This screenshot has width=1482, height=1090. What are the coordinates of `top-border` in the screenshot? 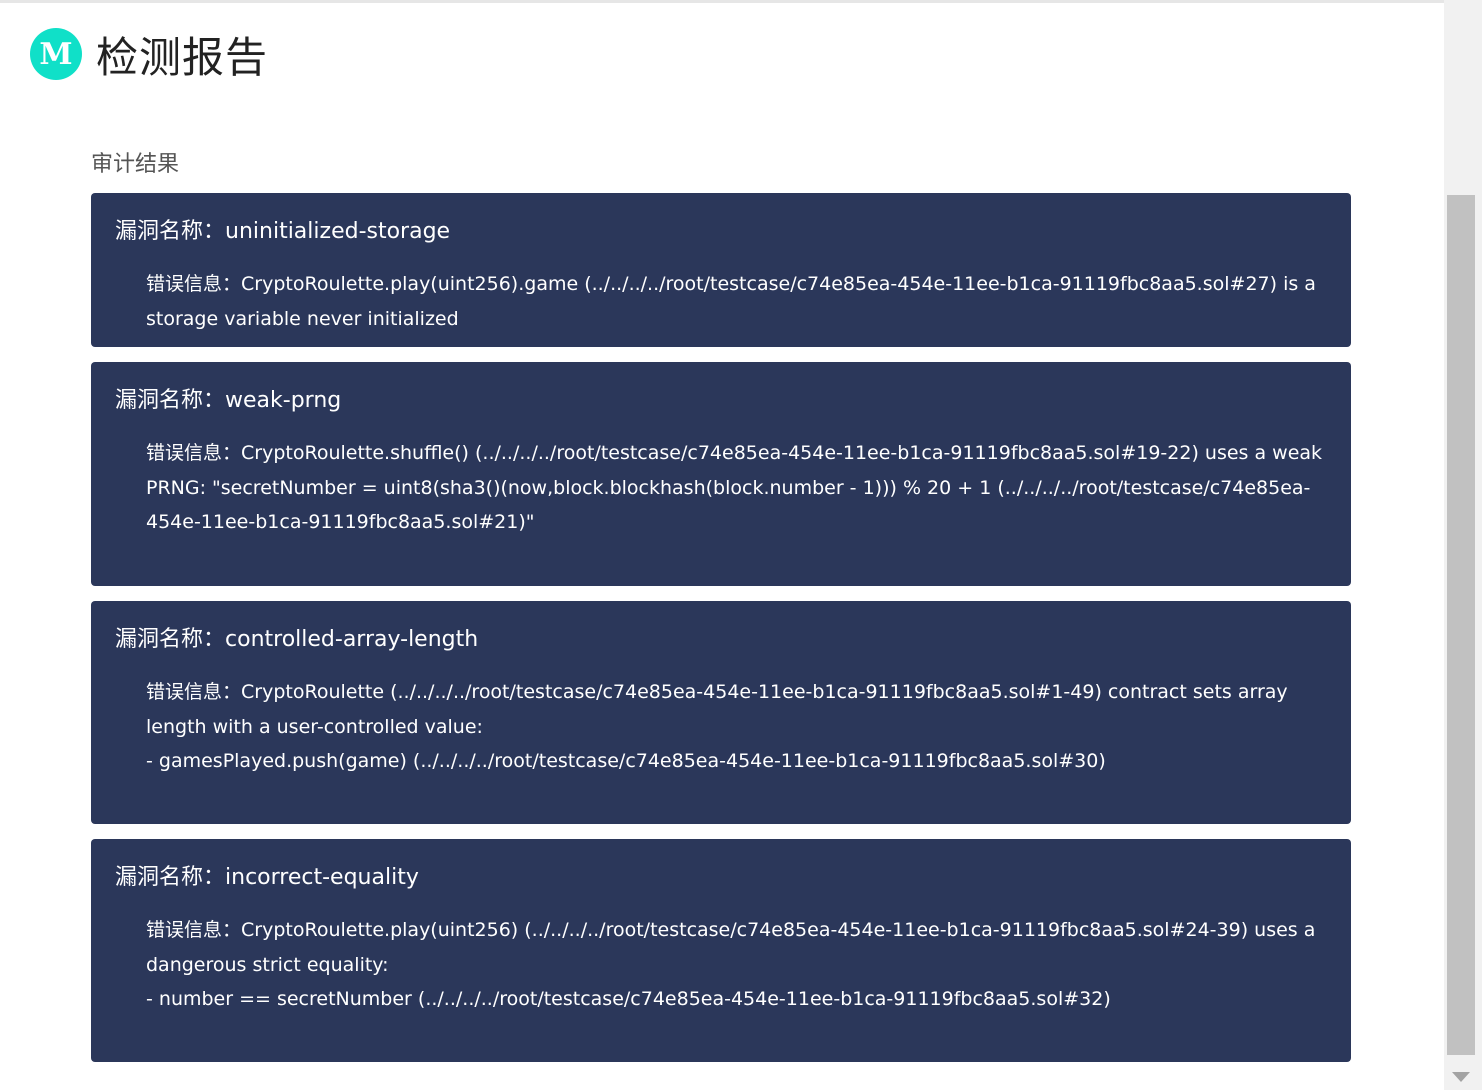 It's located at (722, 1).